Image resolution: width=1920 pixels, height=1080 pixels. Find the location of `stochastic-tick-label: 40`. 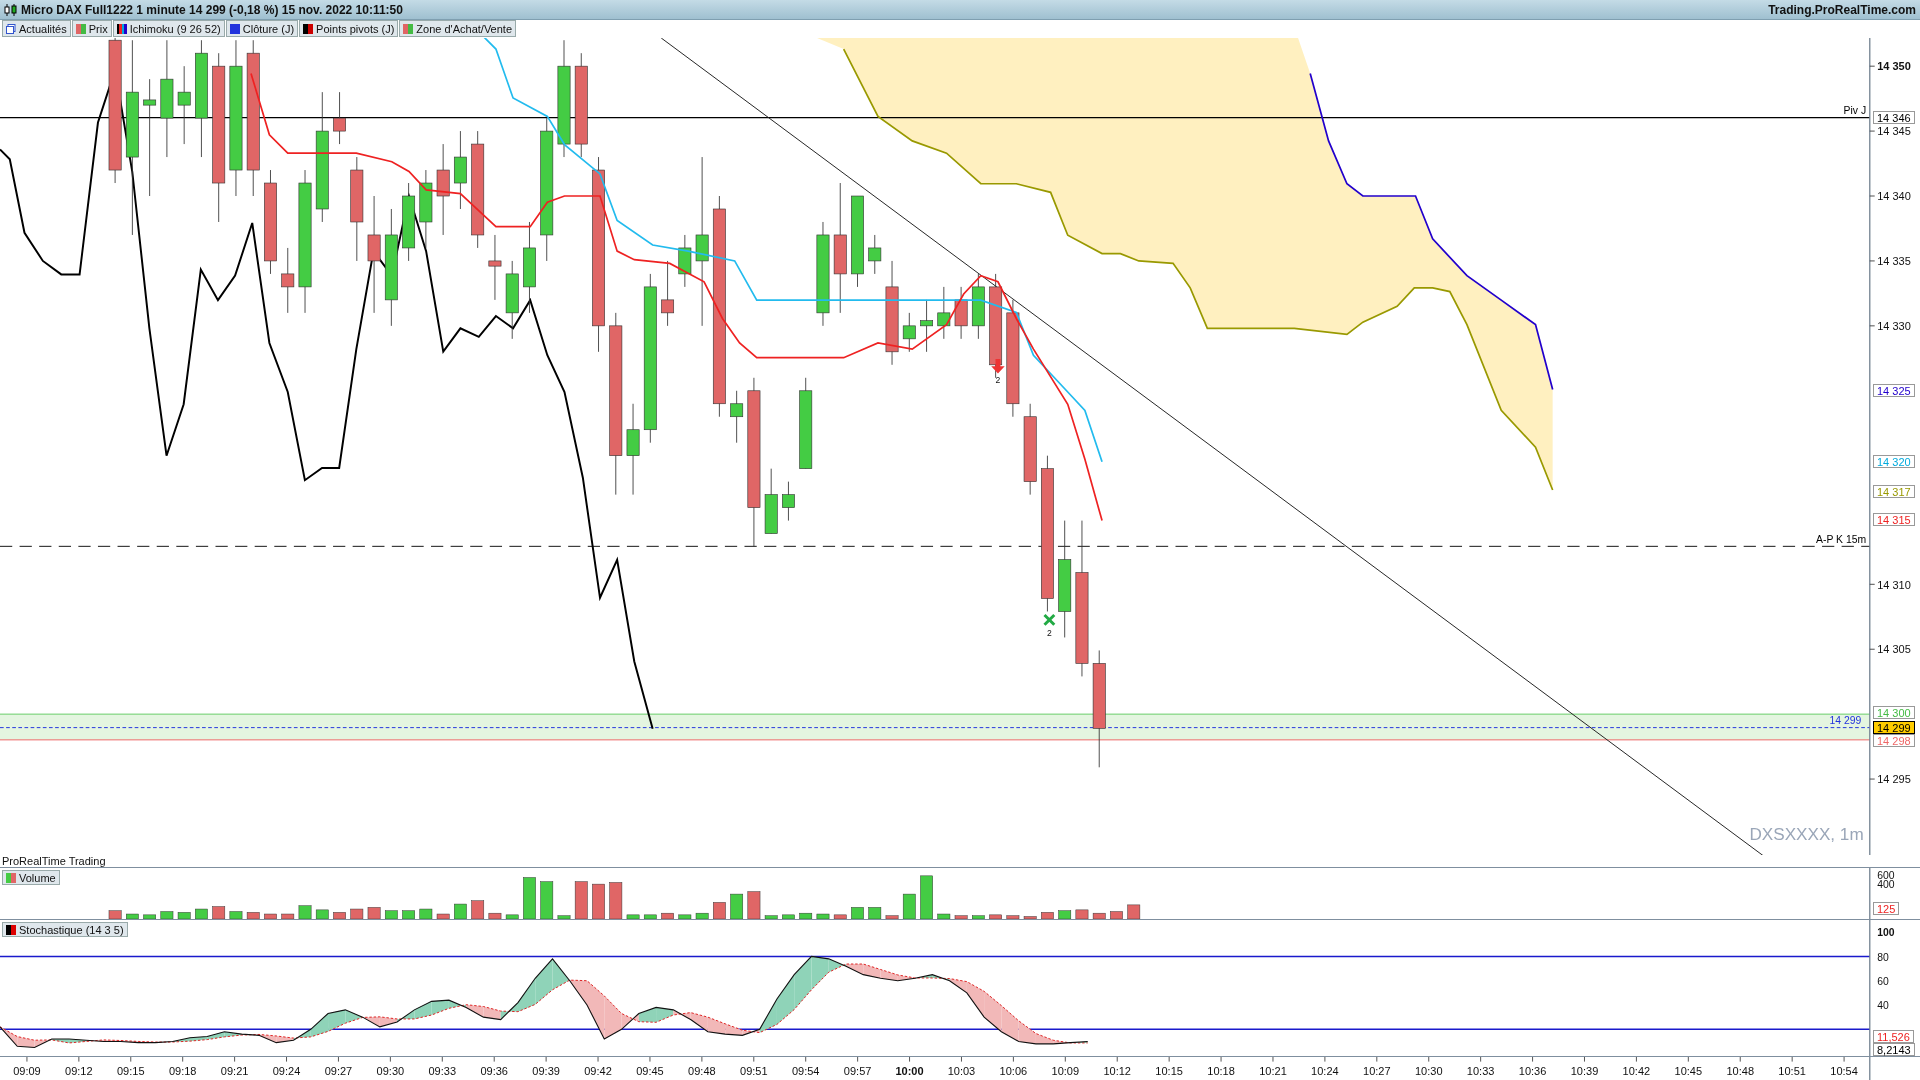

stochastic-tick-label: 40 is located at coordinates (1883, 1006).